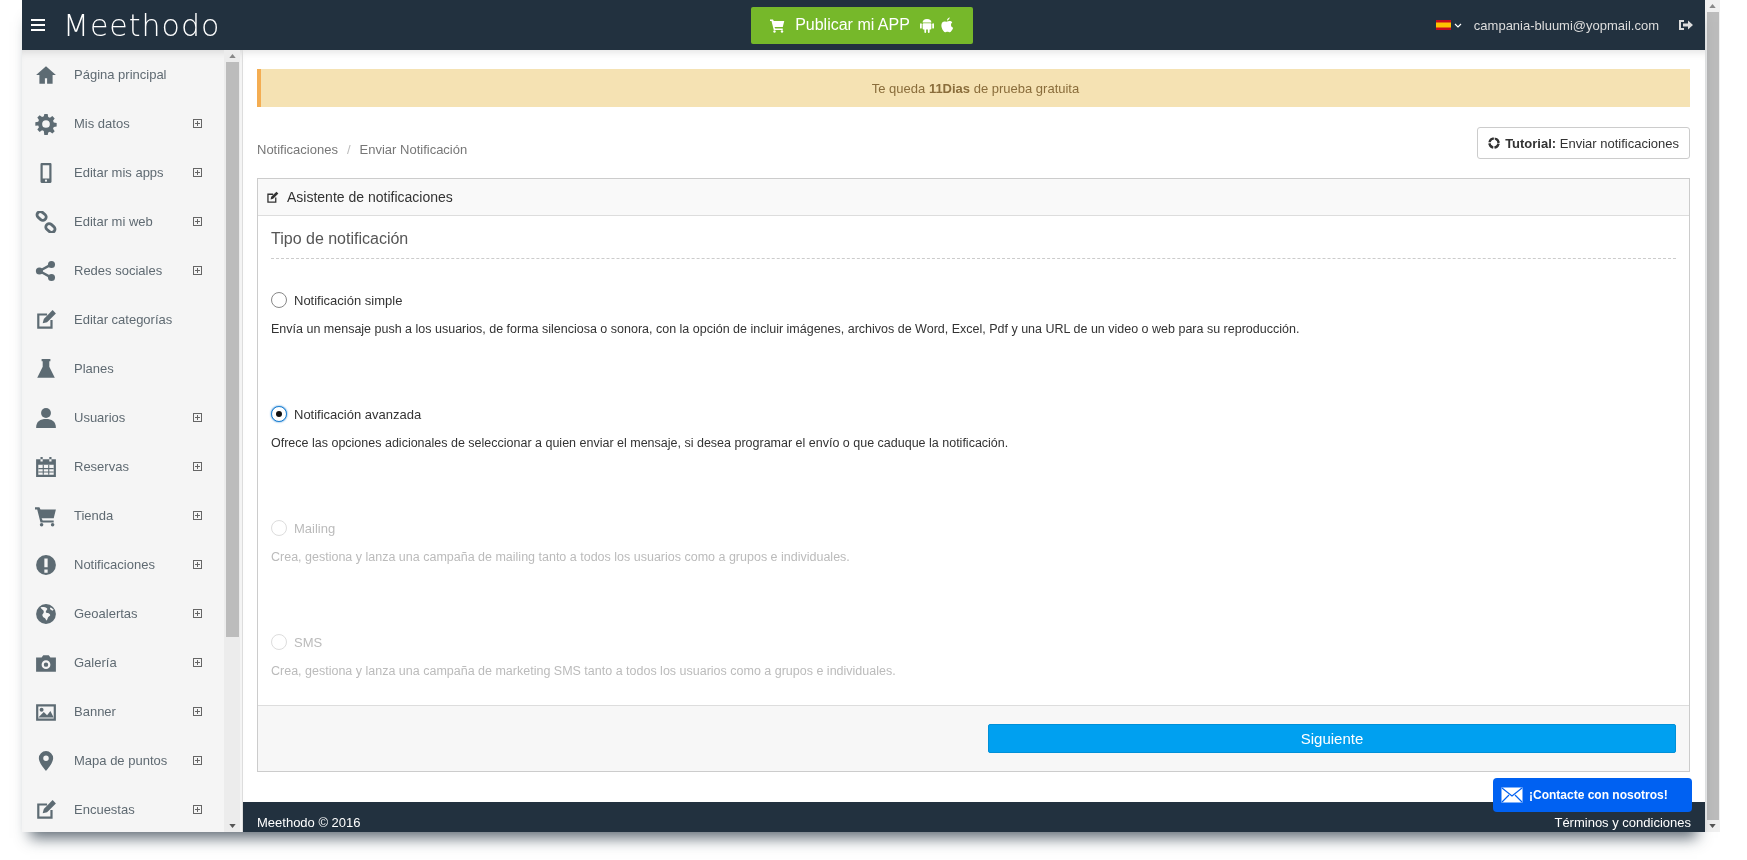 The image size is (1747, 860). I want to click on calendar-icon, so click(46, 466).